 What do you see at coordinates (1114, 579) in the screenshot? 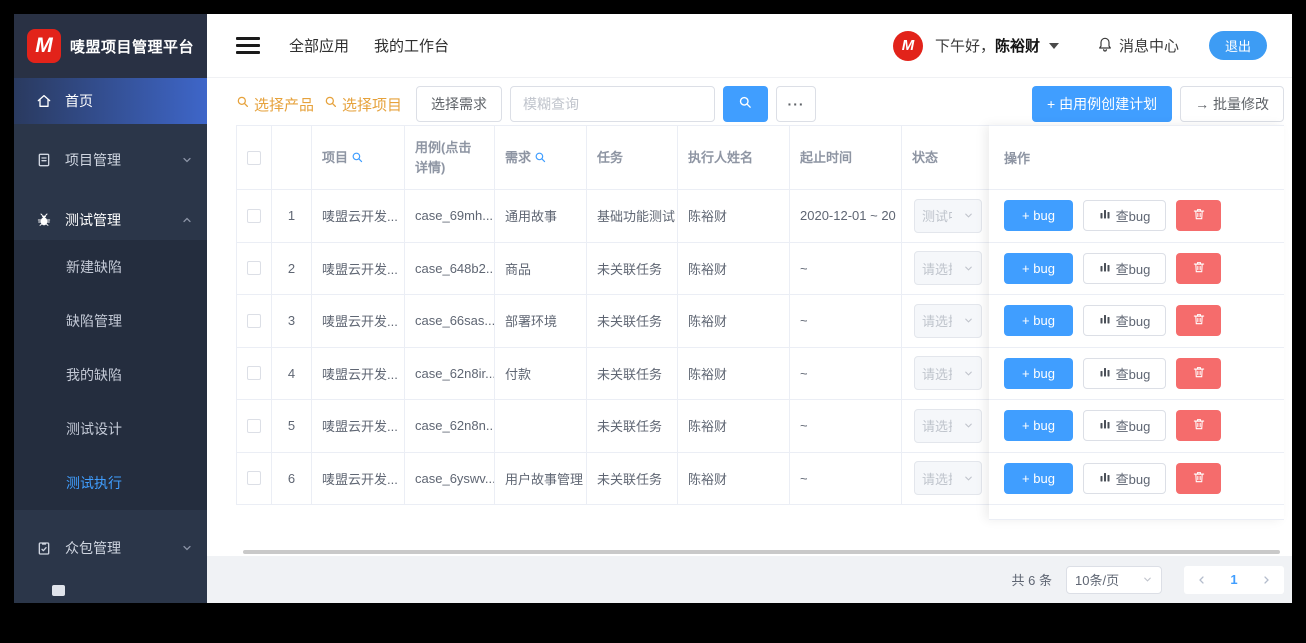
I see `page-size-select: 10条/页` at bounding box center [1114, 579].